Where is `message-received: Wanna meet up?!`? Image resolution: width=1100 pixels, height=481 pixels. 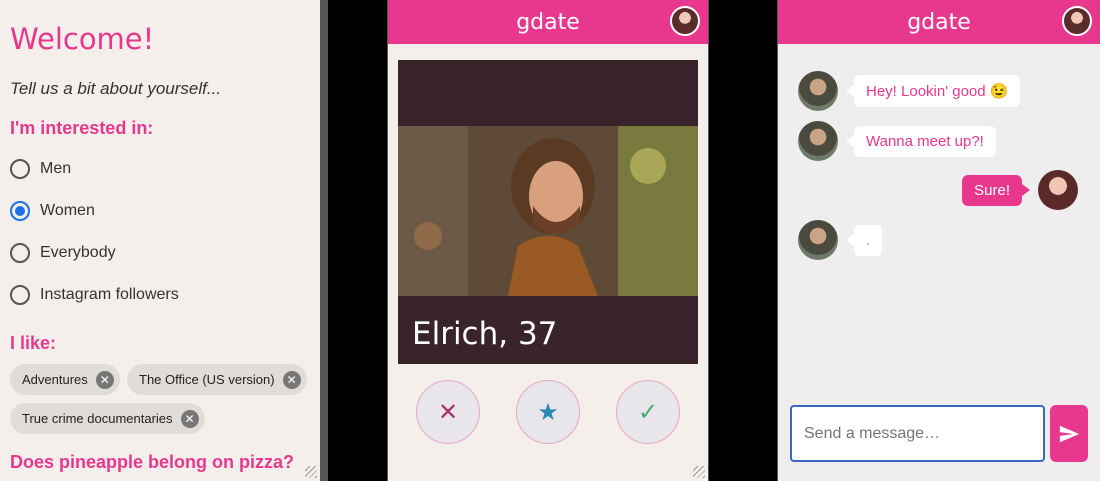 message-received: Wanna meet up?! is located at coordinates (897, 141).